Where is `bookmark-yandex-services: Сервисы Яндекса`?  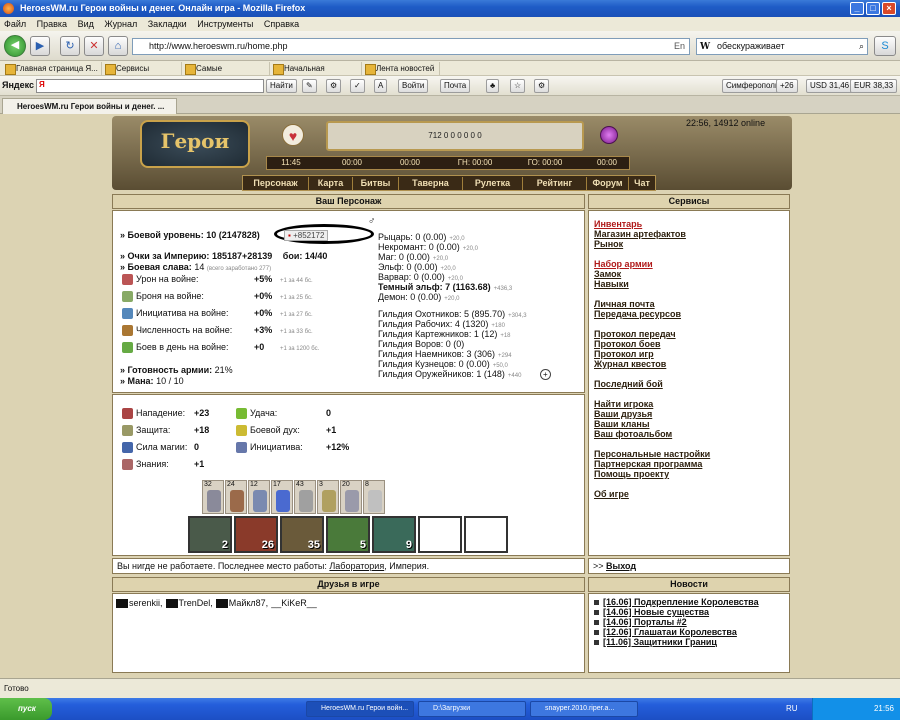 bookmark-yandex-services: Сервисы Яндекса is located at coordinates (143, 74).